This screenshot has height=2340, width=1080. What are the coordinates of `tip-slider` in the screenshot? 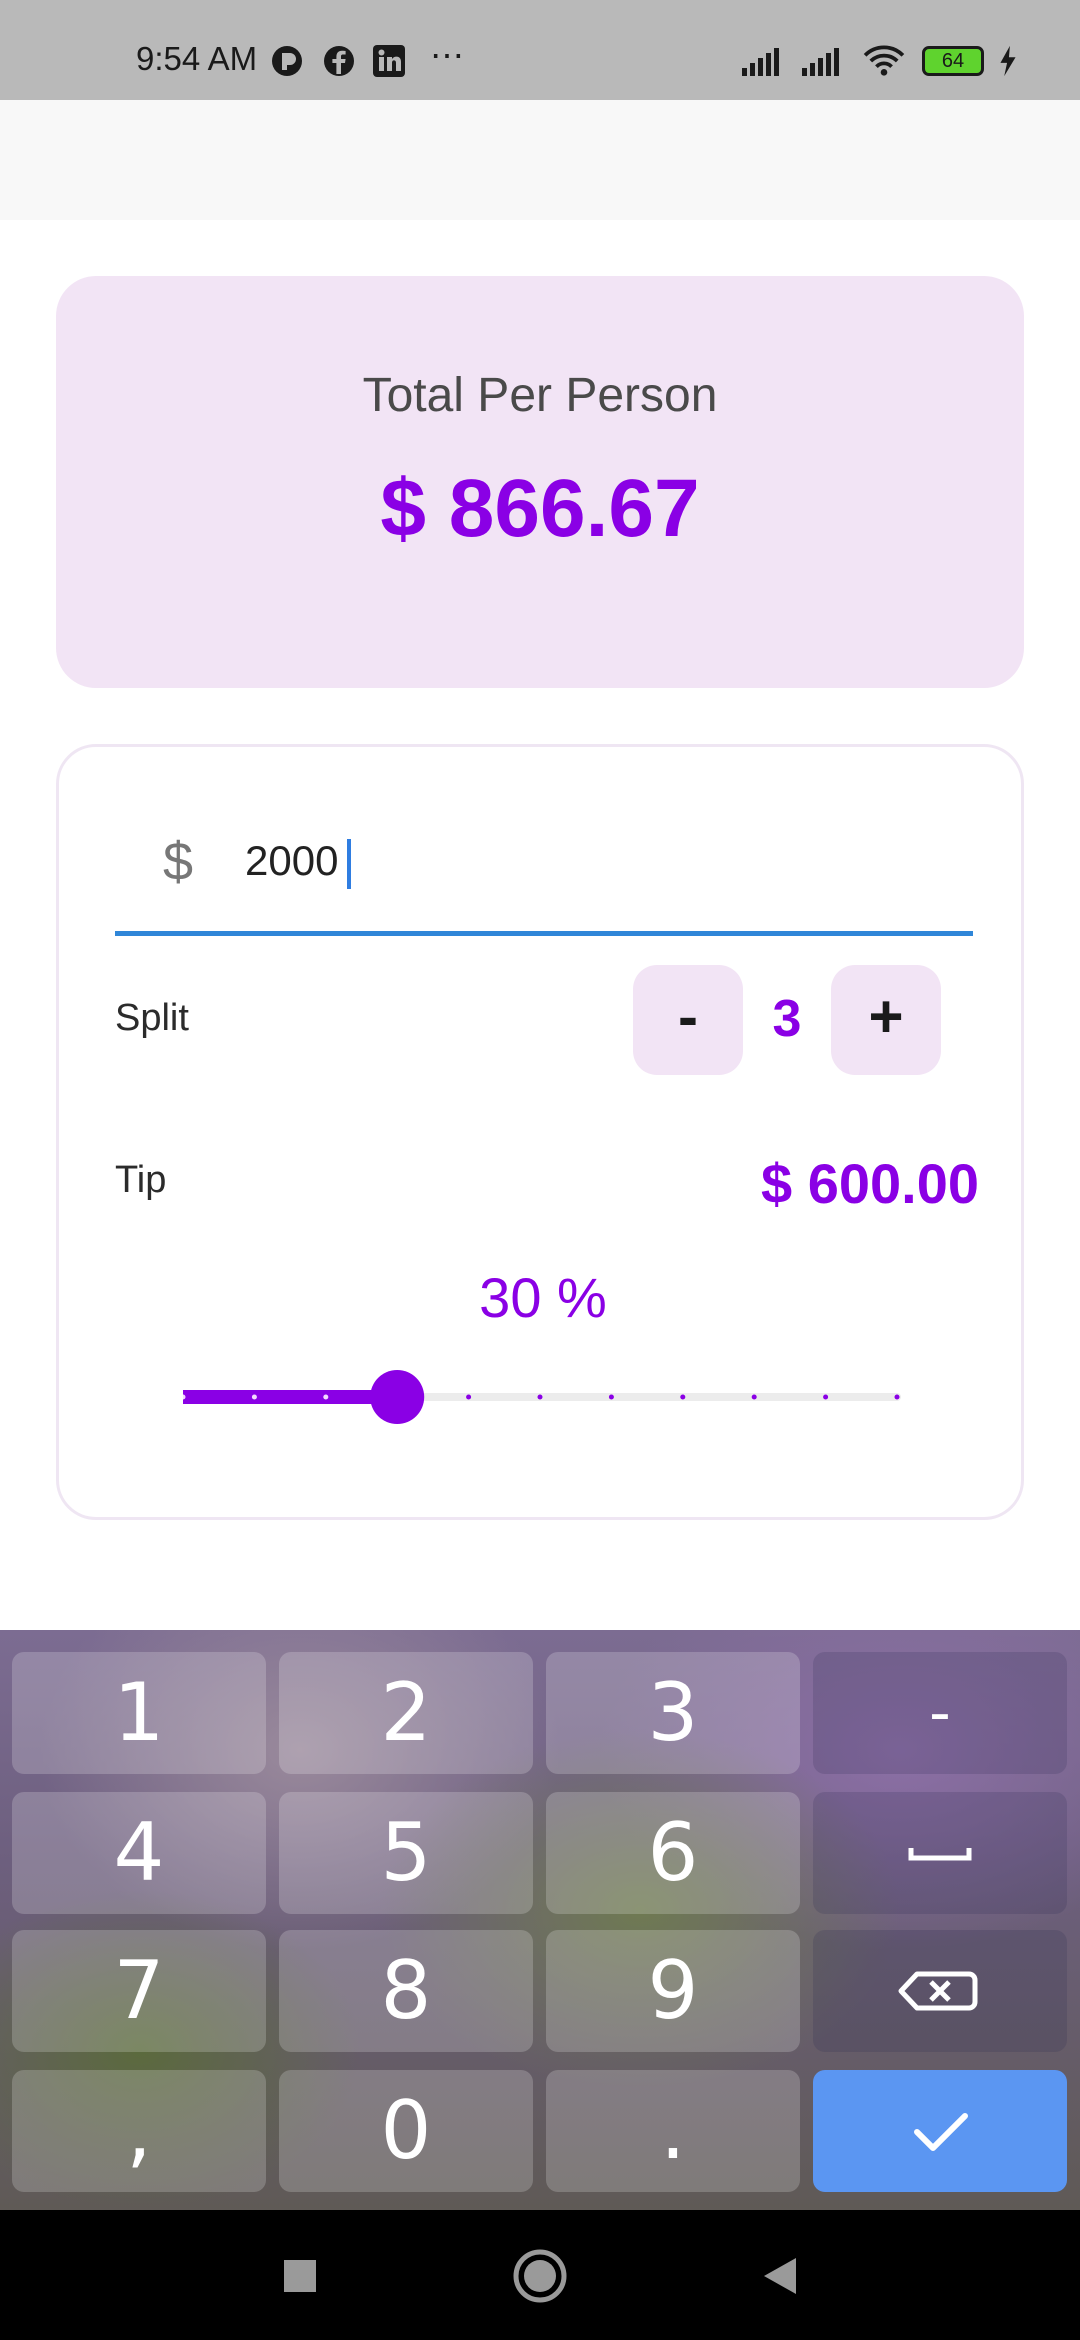 It's located at (543, 1397).